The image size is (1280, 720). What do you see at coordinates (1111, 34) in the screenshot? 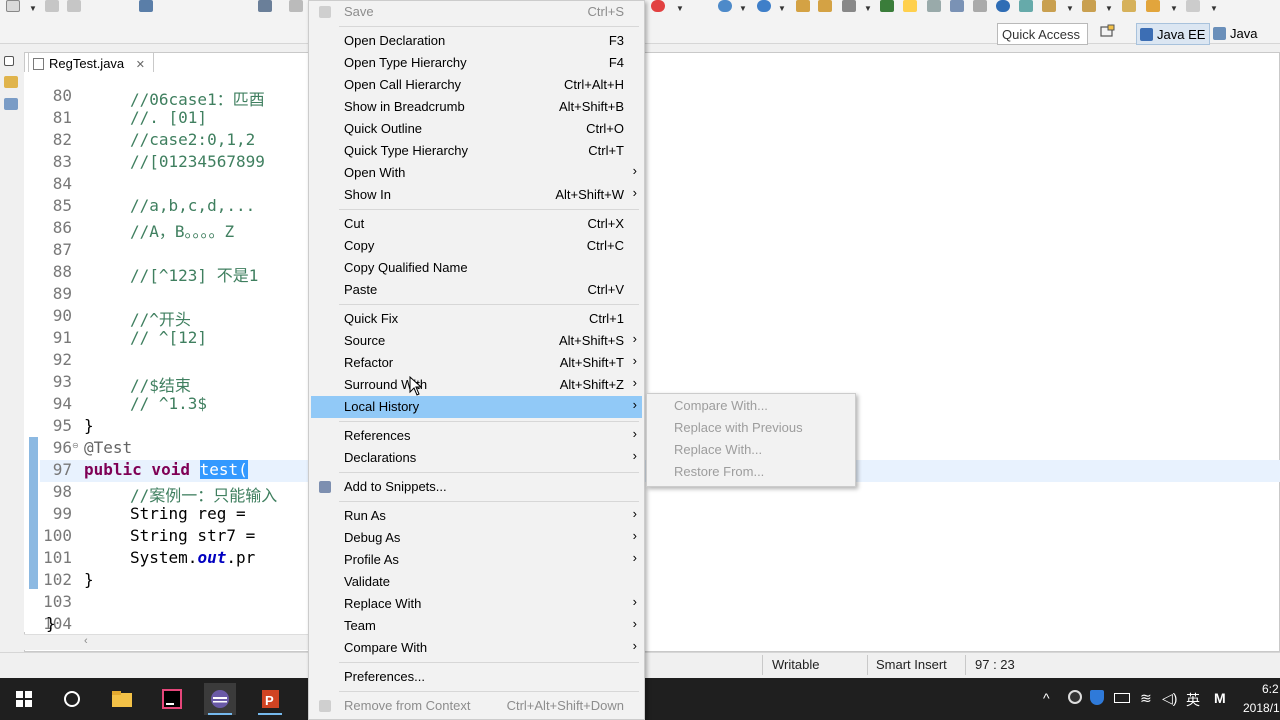
I see `open-perspective-icon` at bounding box center [1111, 34].